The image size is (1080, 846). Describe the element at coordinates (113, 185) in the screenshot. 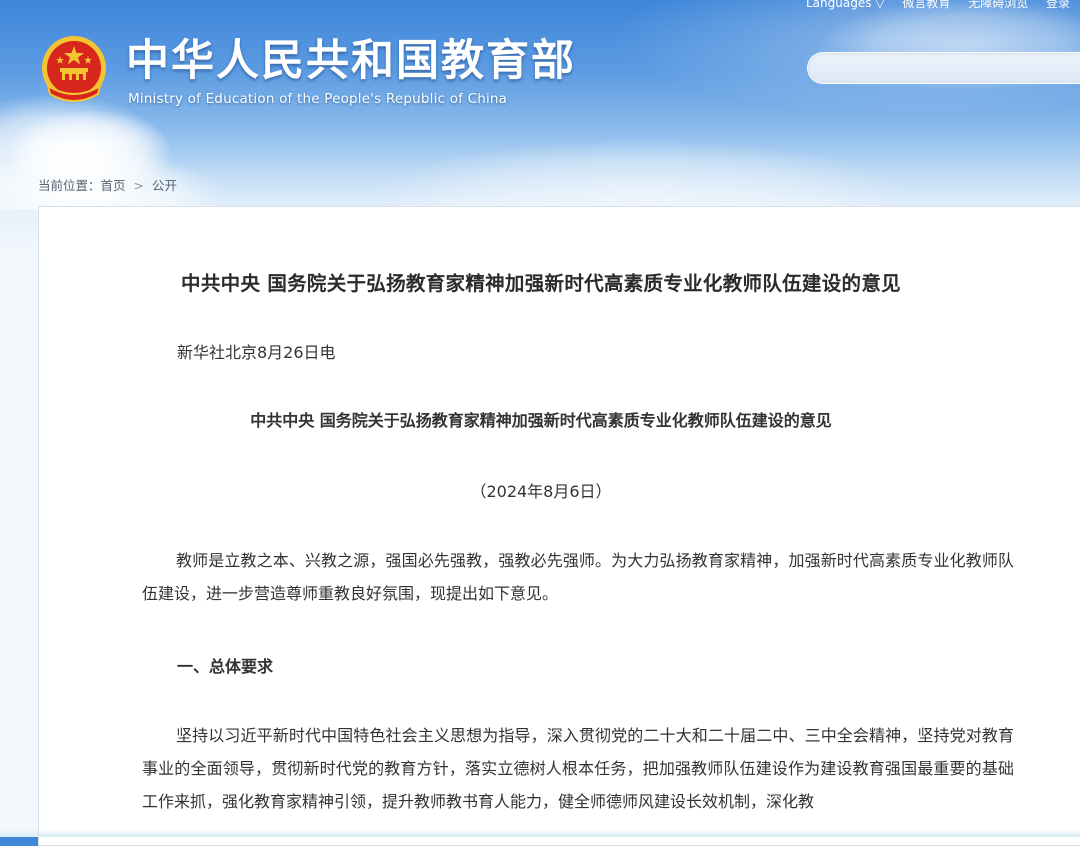

I see `breadcrumb-home-link: 首页` at that location.